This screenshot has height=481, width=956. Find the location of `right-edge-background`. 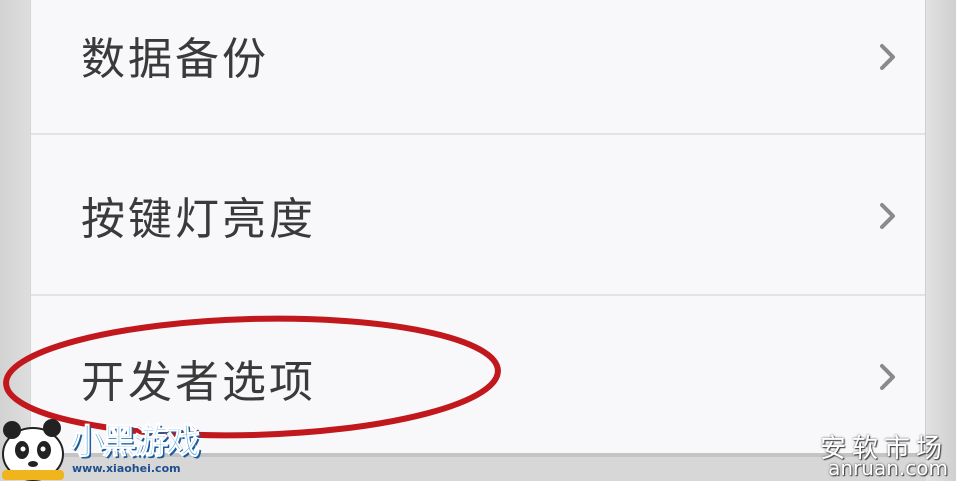

right-edge-background is located at coordinates (941, 240).